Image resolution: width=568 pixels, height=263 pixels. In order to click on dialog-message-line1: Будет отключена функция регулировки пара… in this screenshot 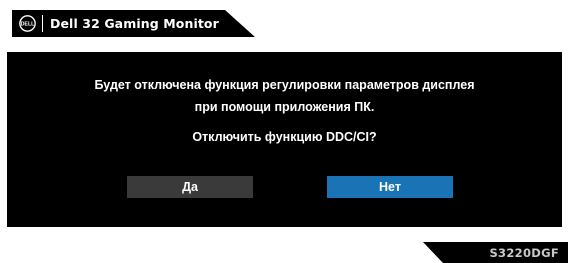, I will do `click(284, 85)`.